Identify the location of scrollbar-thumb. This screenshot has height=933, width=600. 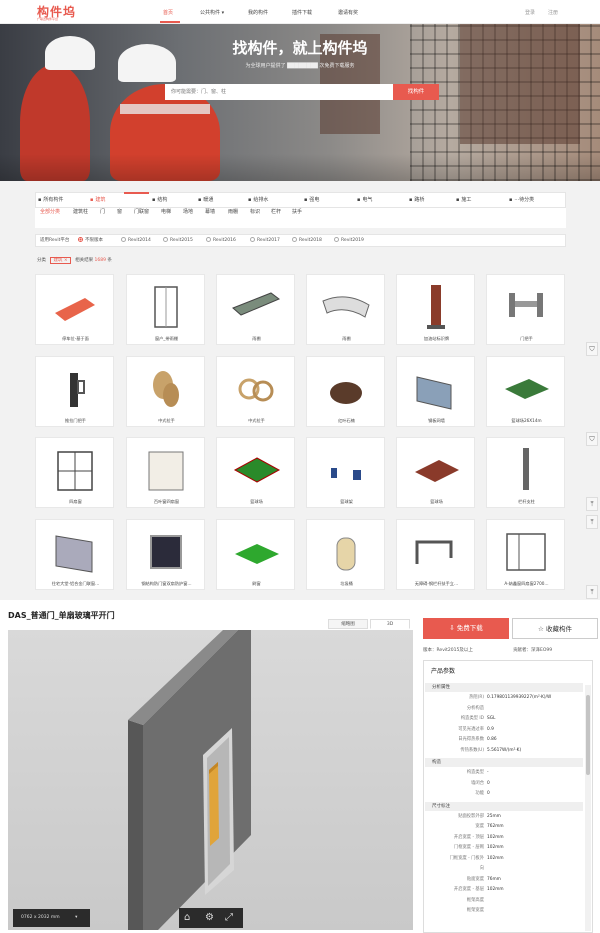
(588, 735).